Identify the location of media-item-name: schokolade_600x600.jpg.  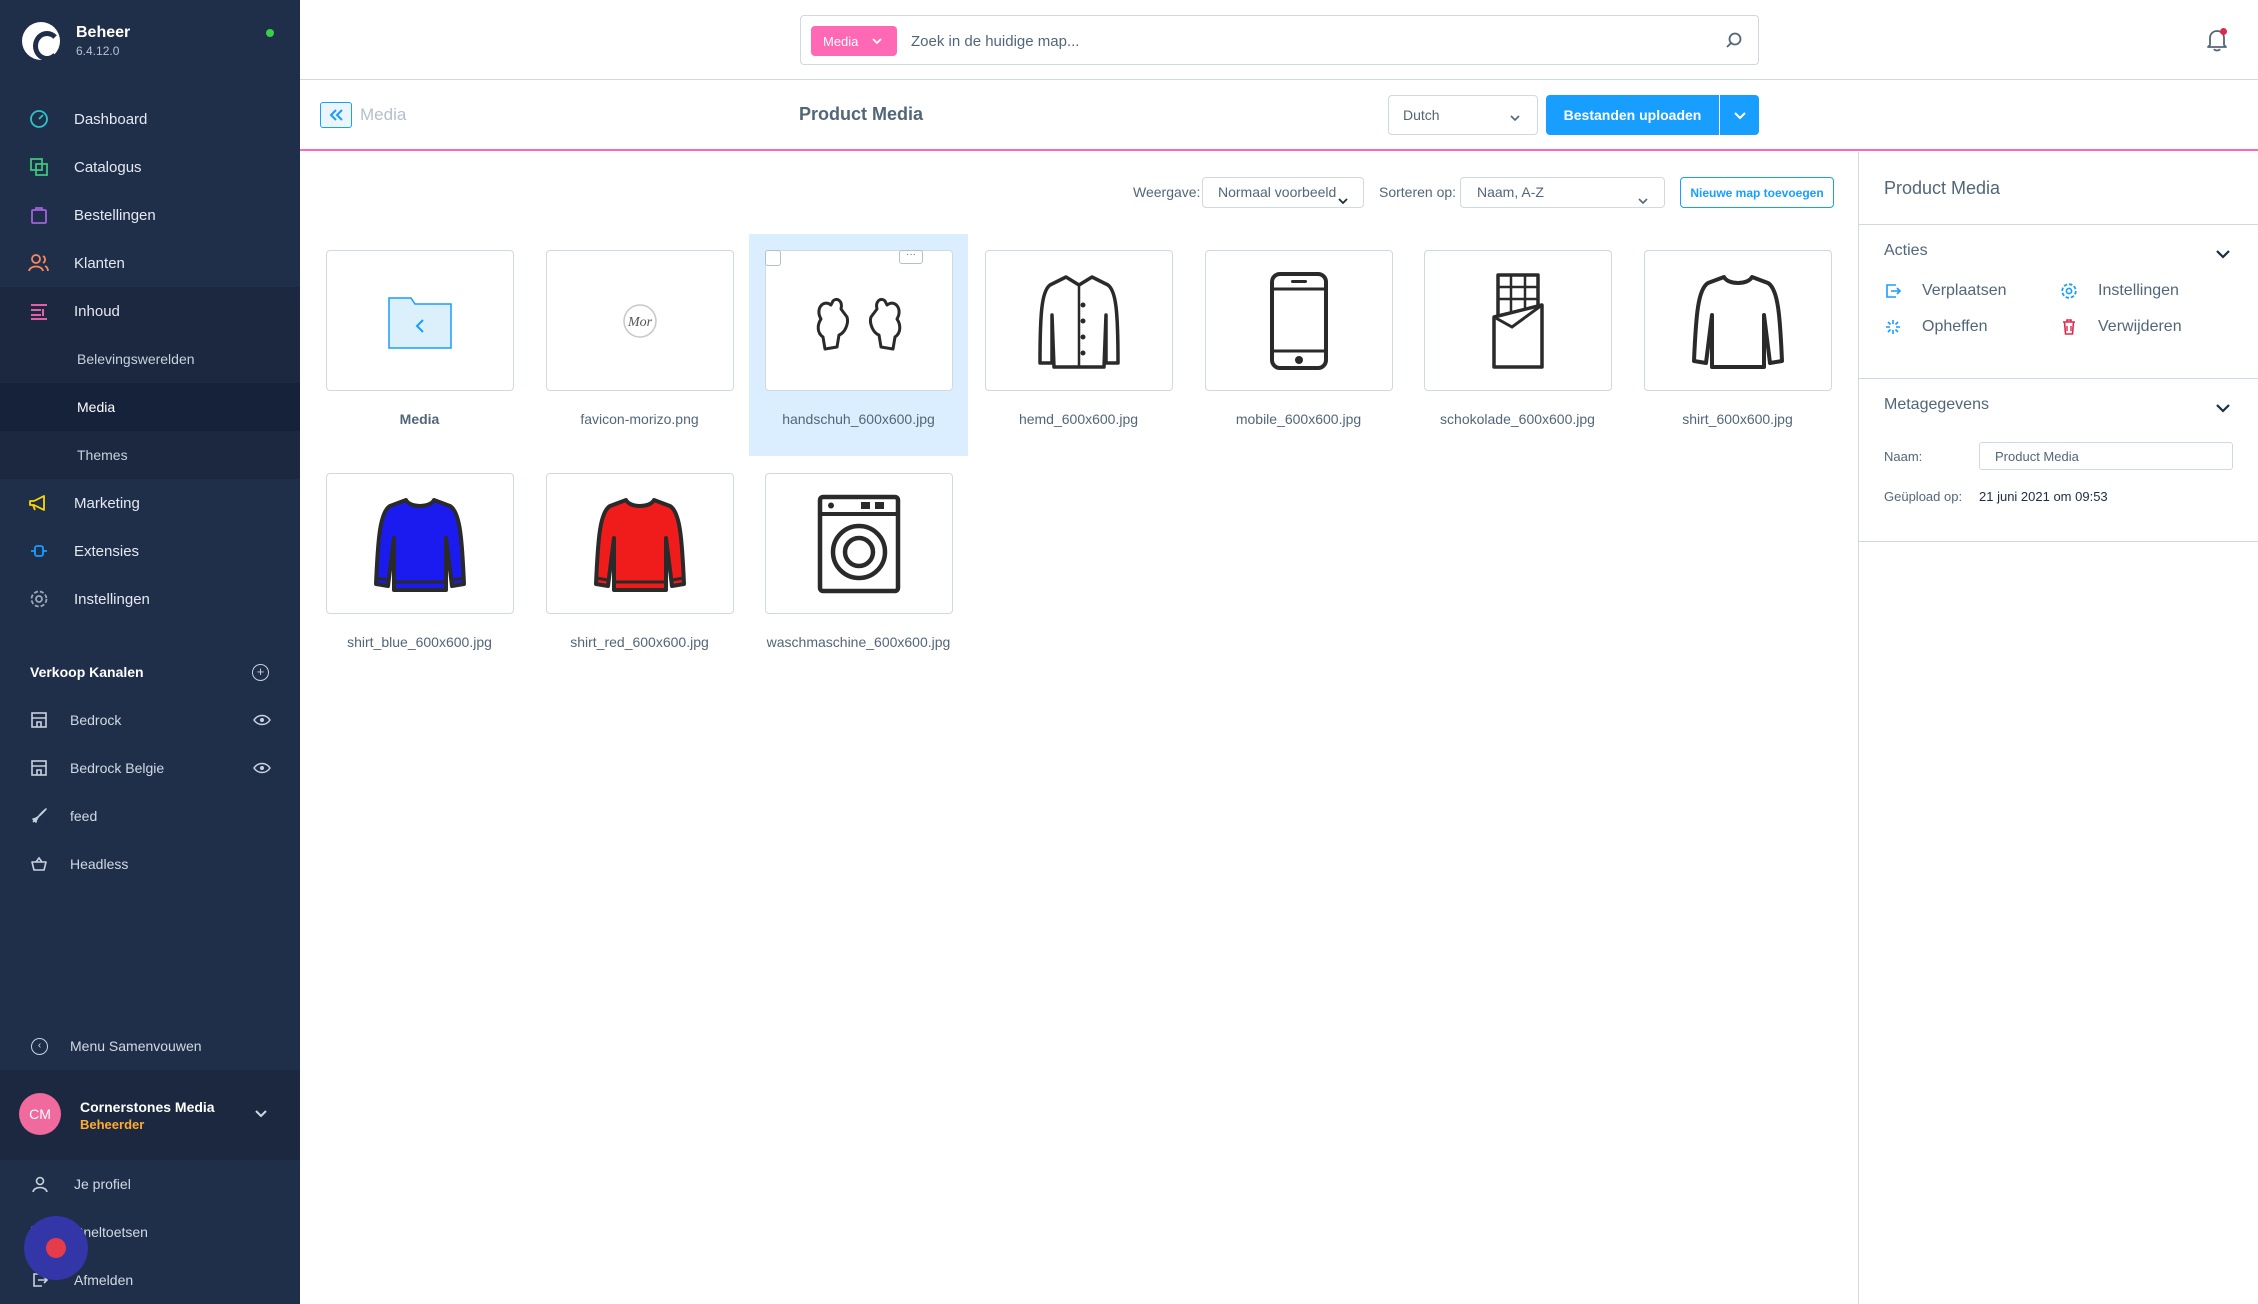
(1517, 419).